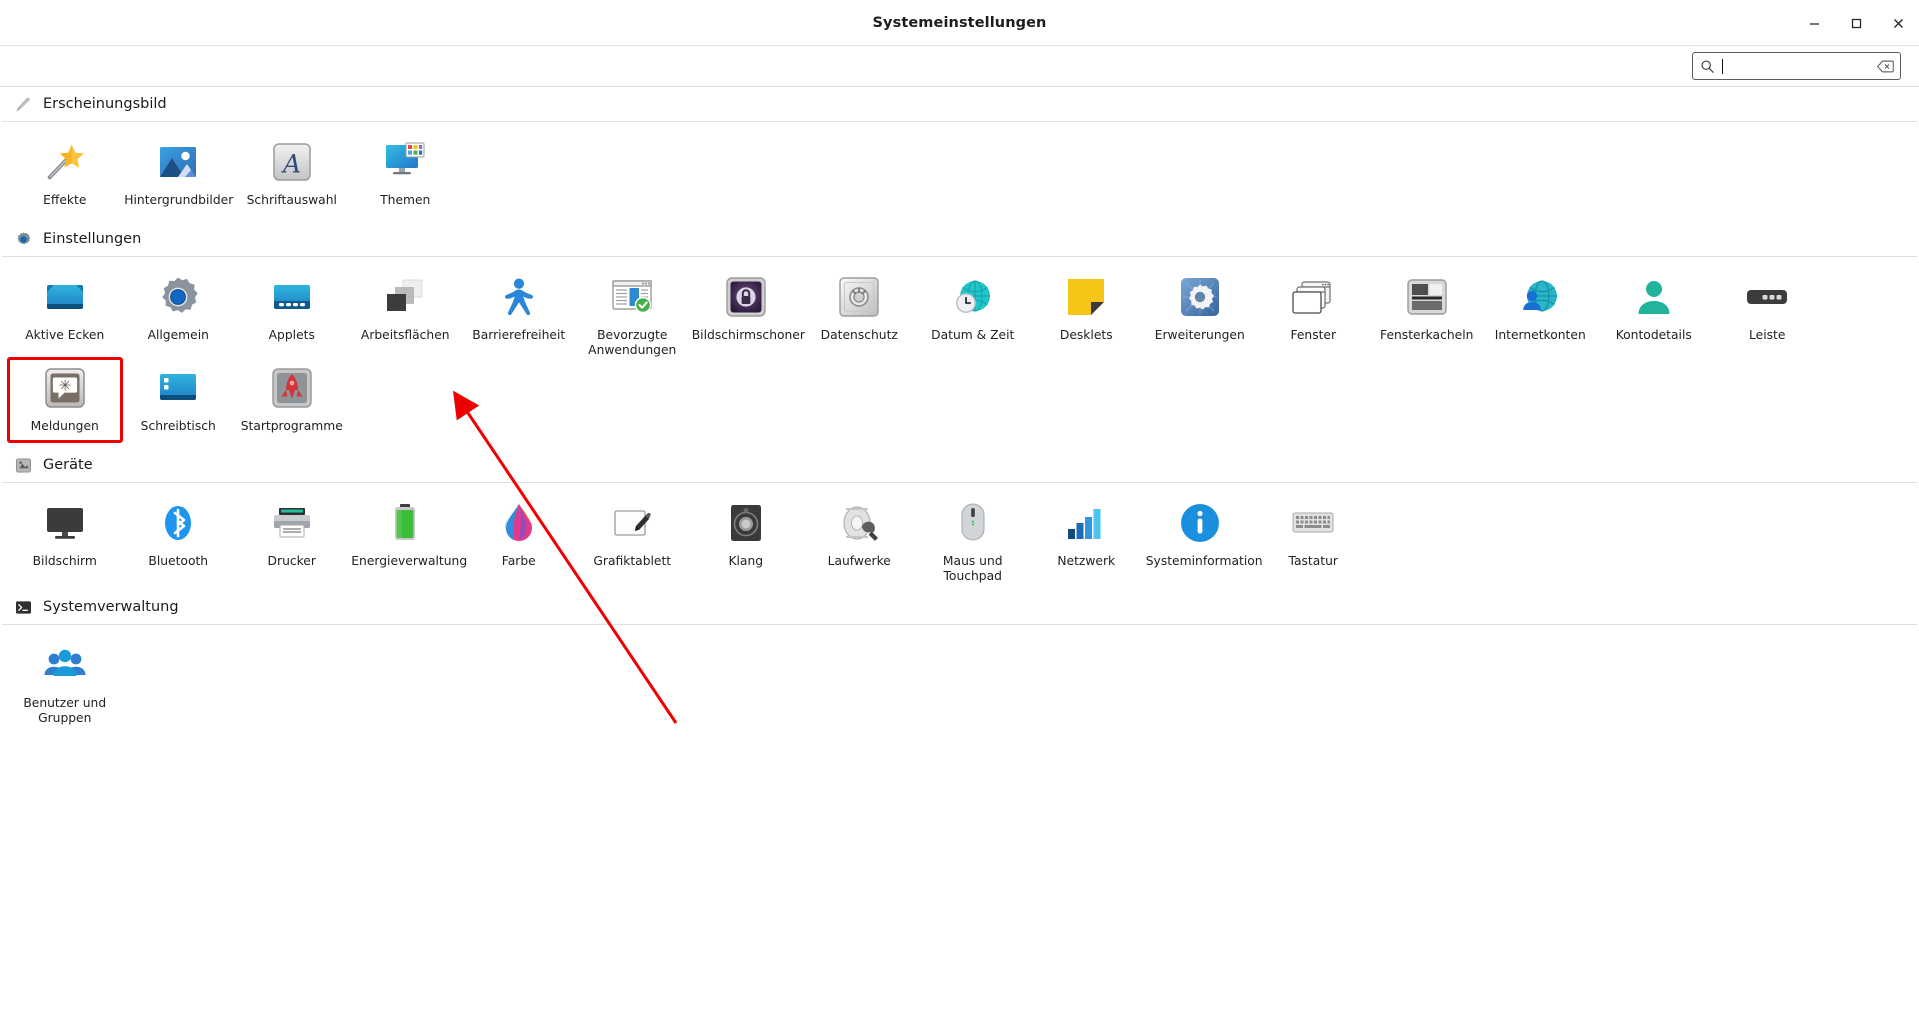 The height and width of the screenshot is (1029, 1919). What do you see at coordinates (859, 297) in the screenshot?
I see `privacy-safe-icon` at bounding box center [859, 297].